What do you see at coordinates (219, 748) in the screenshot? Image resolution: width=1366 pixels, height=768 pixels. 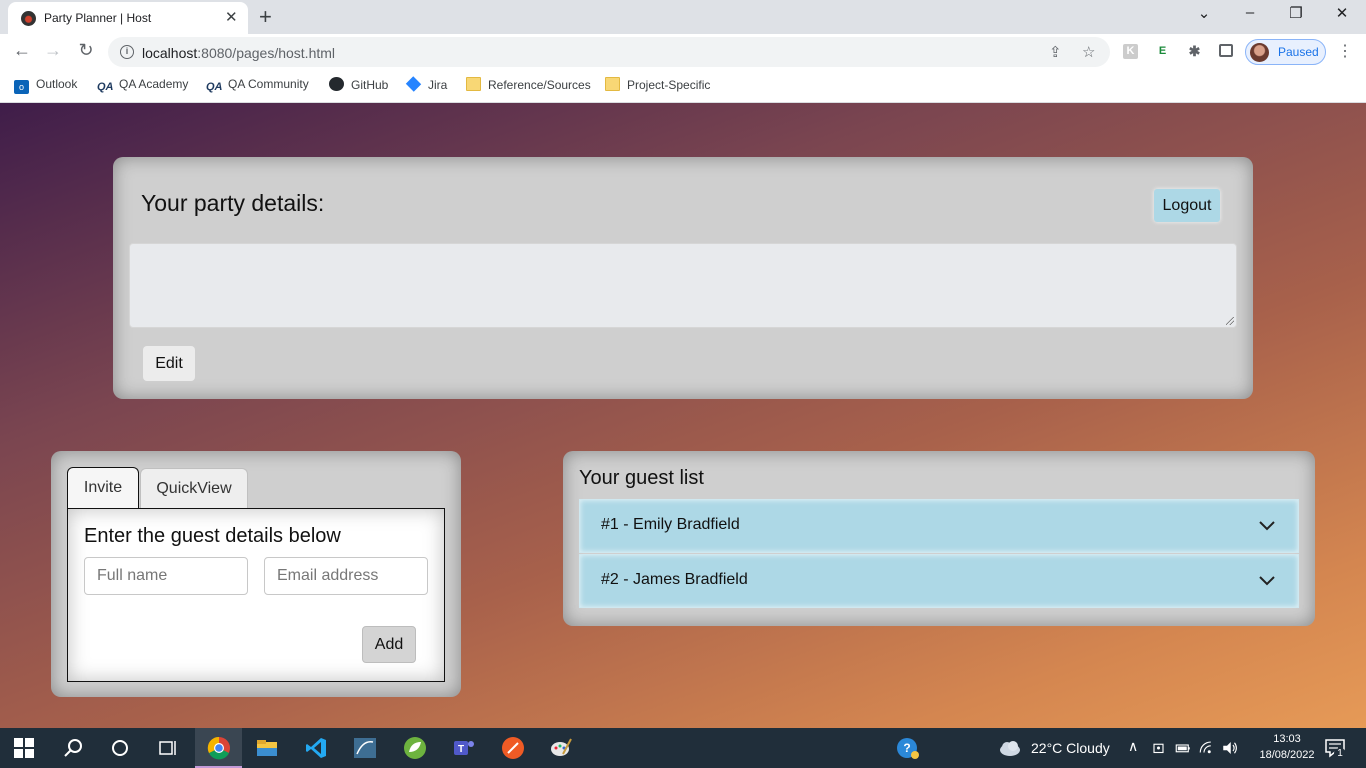 I see `chrome-icon` at bounding box center [219, 748].